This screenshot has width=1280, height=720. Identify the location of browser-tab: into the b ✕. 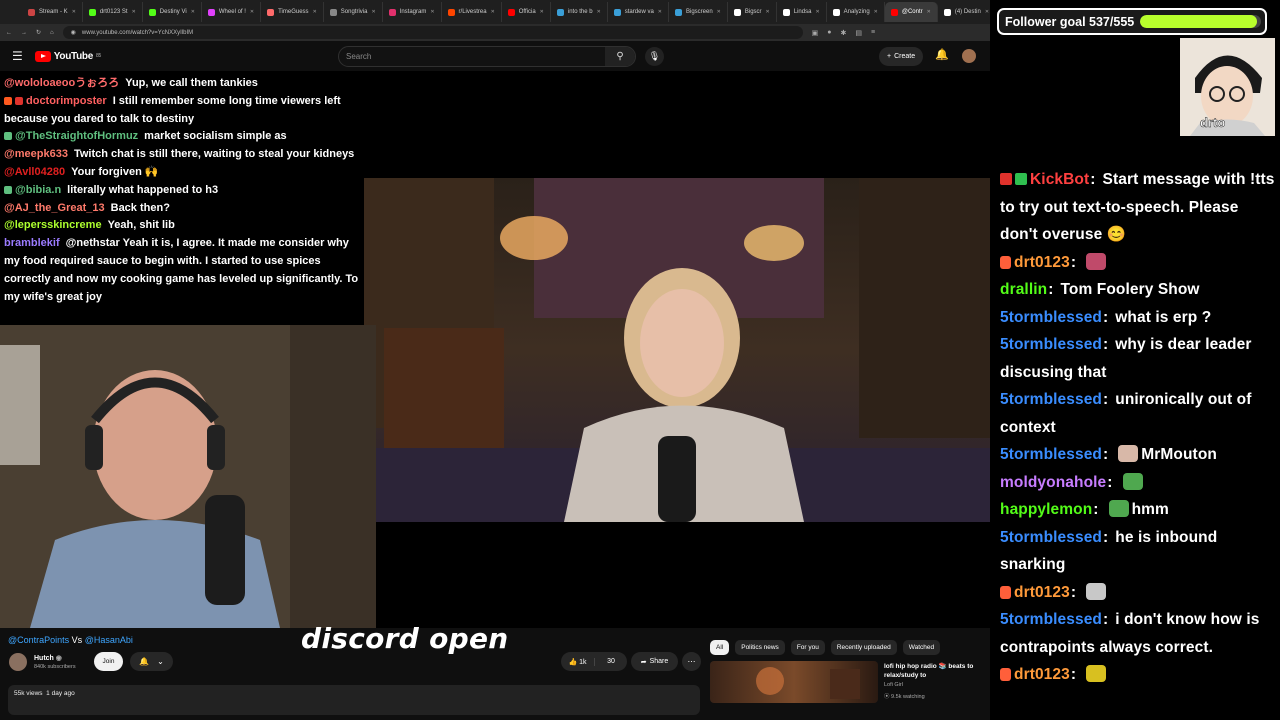
(579, 12).